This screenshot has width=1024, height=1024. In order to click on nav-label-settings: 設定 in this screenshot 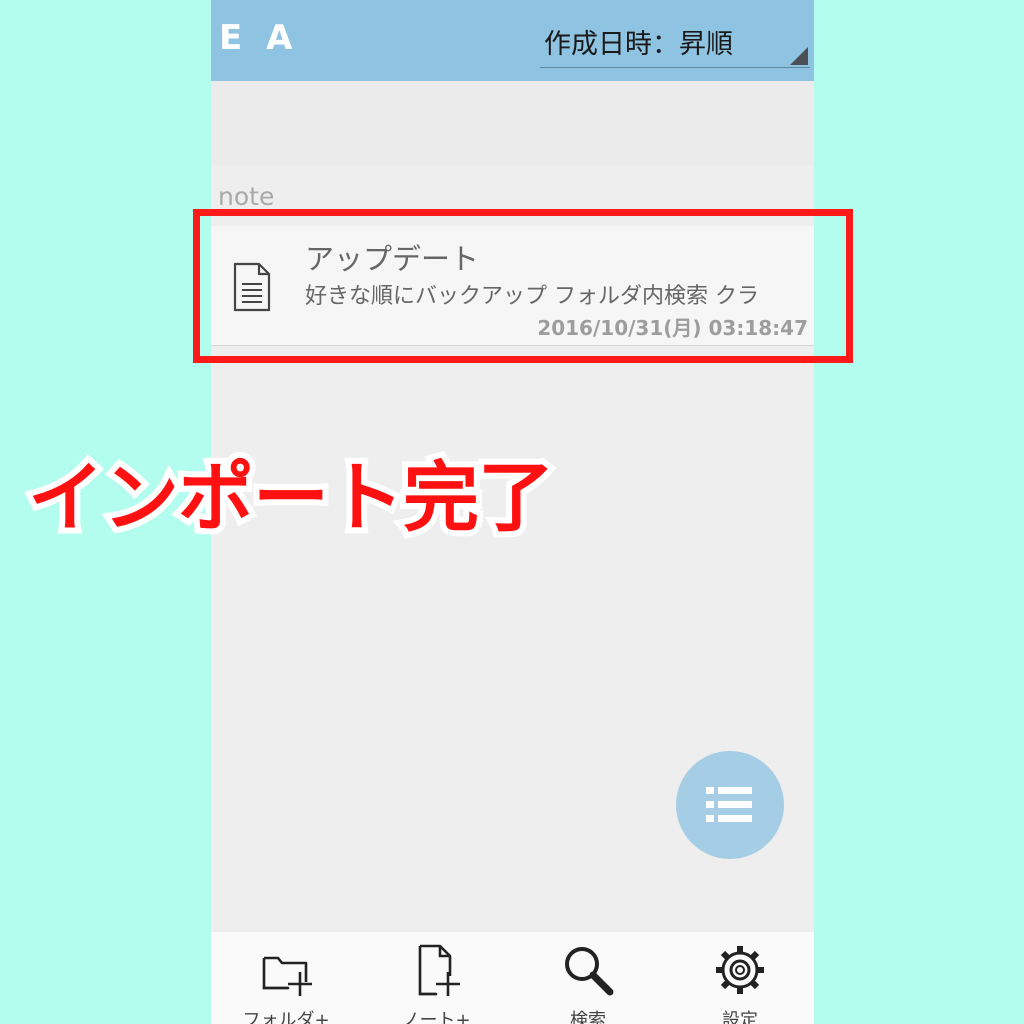, I will do `click(740, 1017)`.